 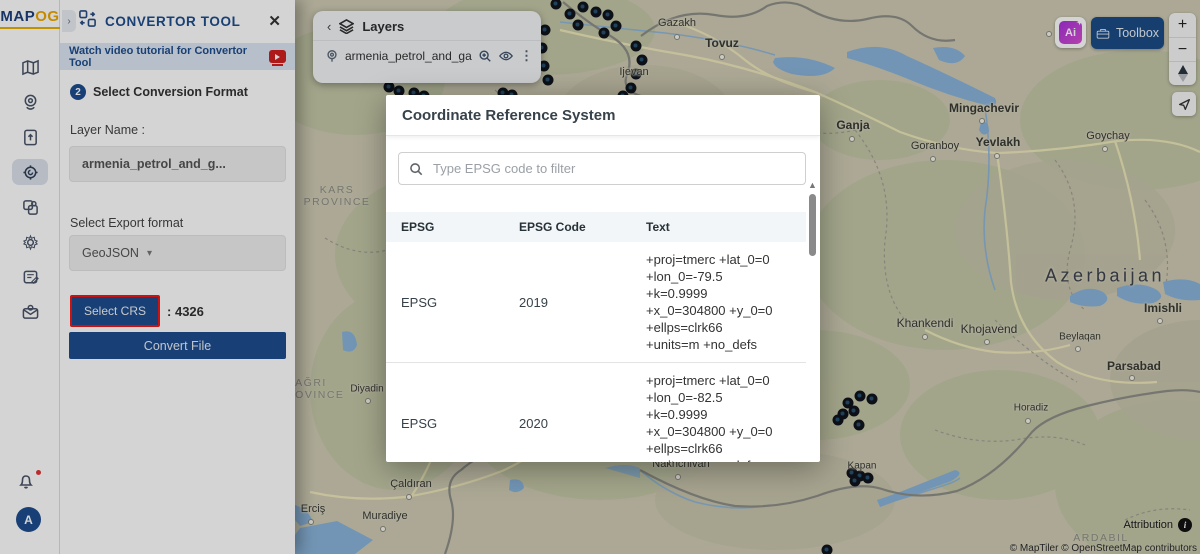 What do you see at coordinates (552, 227) in the screenshot?
I see `column-header-epsg-code: EPSG Code` at bounding box center [552, 227].